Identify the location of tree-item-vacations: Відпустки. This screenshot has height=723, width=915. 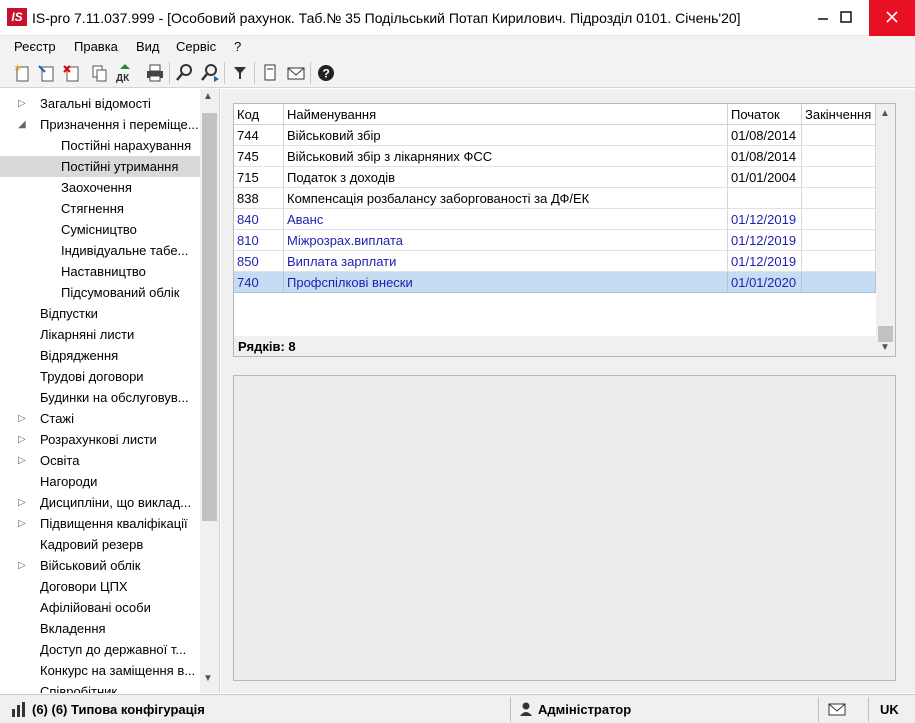
(100, 313).